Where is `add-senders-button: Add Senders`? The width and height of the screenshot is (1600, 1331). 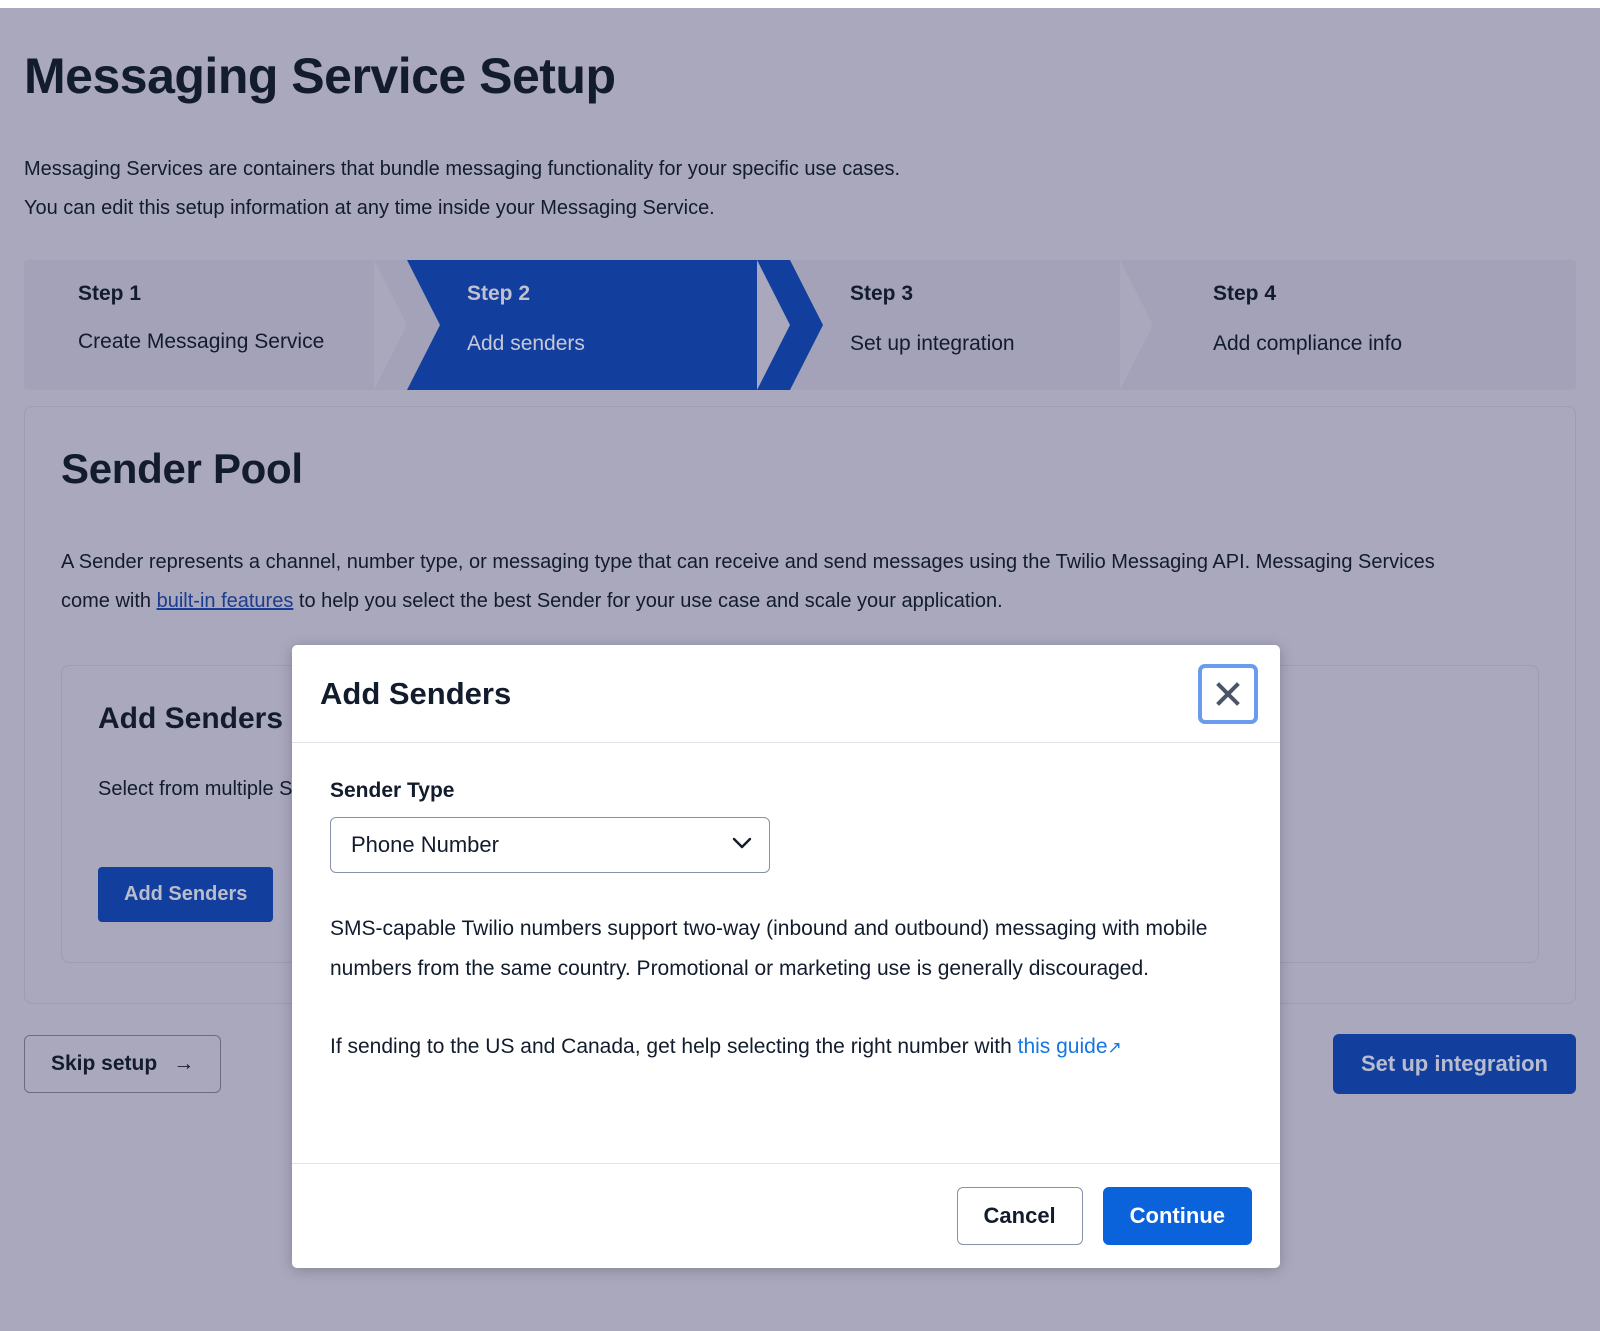 add-senders-button: Add Senders is located at coordinates (186, 894).